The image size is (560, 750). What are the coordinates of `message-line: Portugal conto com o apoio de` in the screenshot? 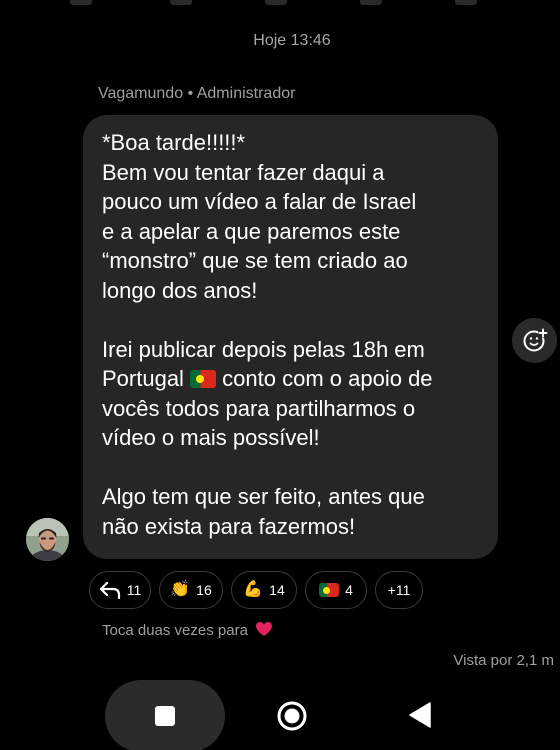 It's located at (292, 379).